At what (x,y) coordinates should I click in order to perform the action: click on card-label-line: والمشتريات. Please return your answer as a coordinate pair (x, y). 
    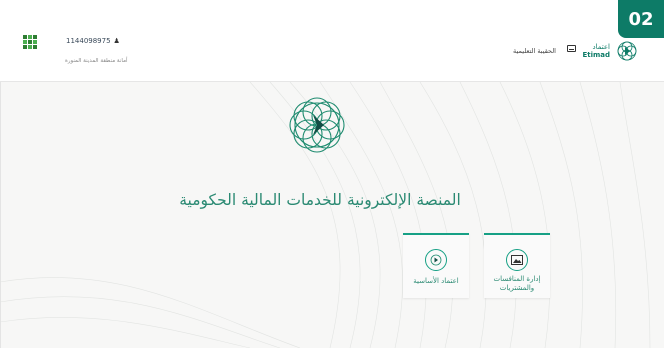
    Looking at the image, I should click on (517, 288).